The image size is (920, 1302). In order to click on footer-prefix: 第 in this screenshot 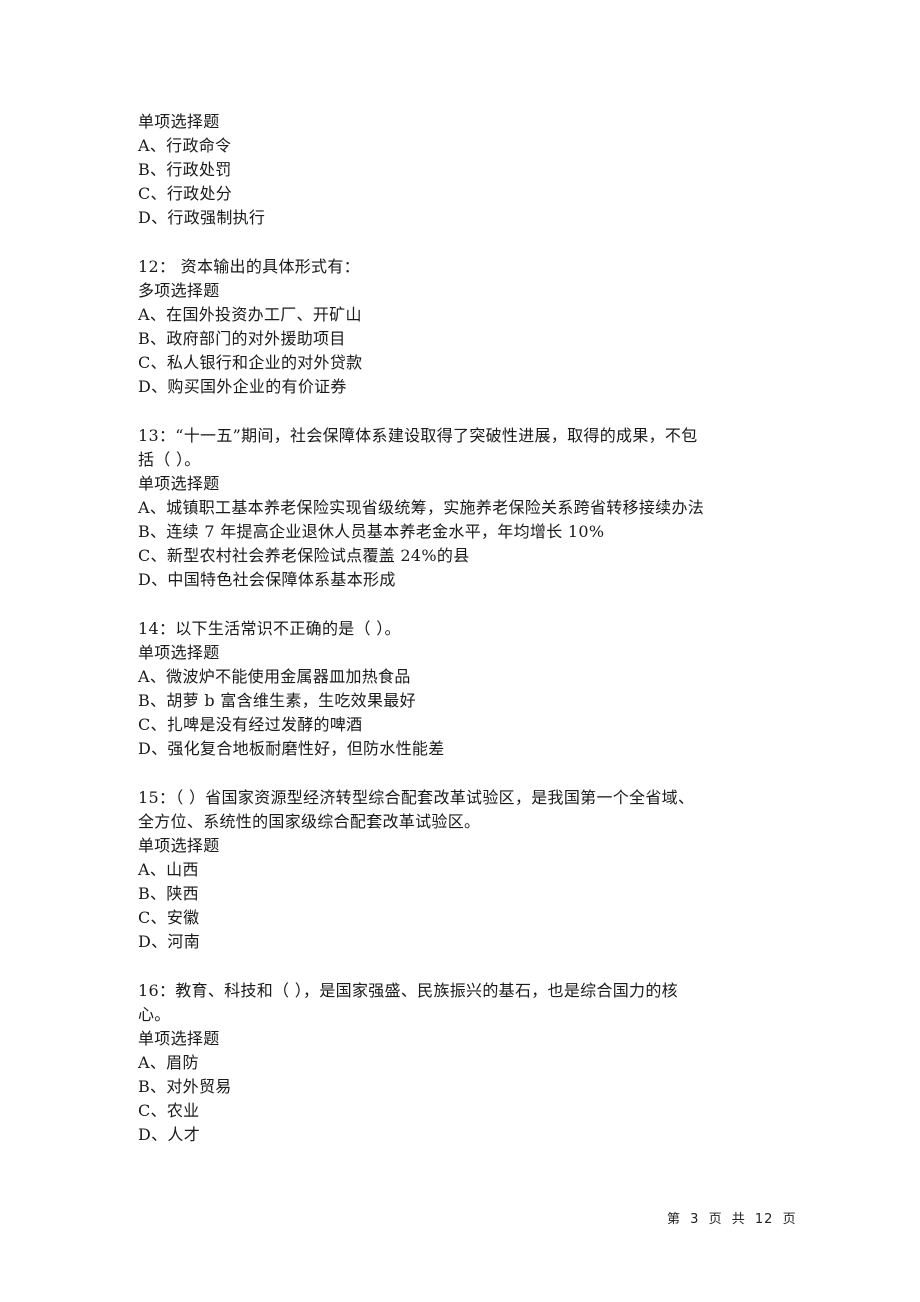, I will do `click(674, 1219)`.